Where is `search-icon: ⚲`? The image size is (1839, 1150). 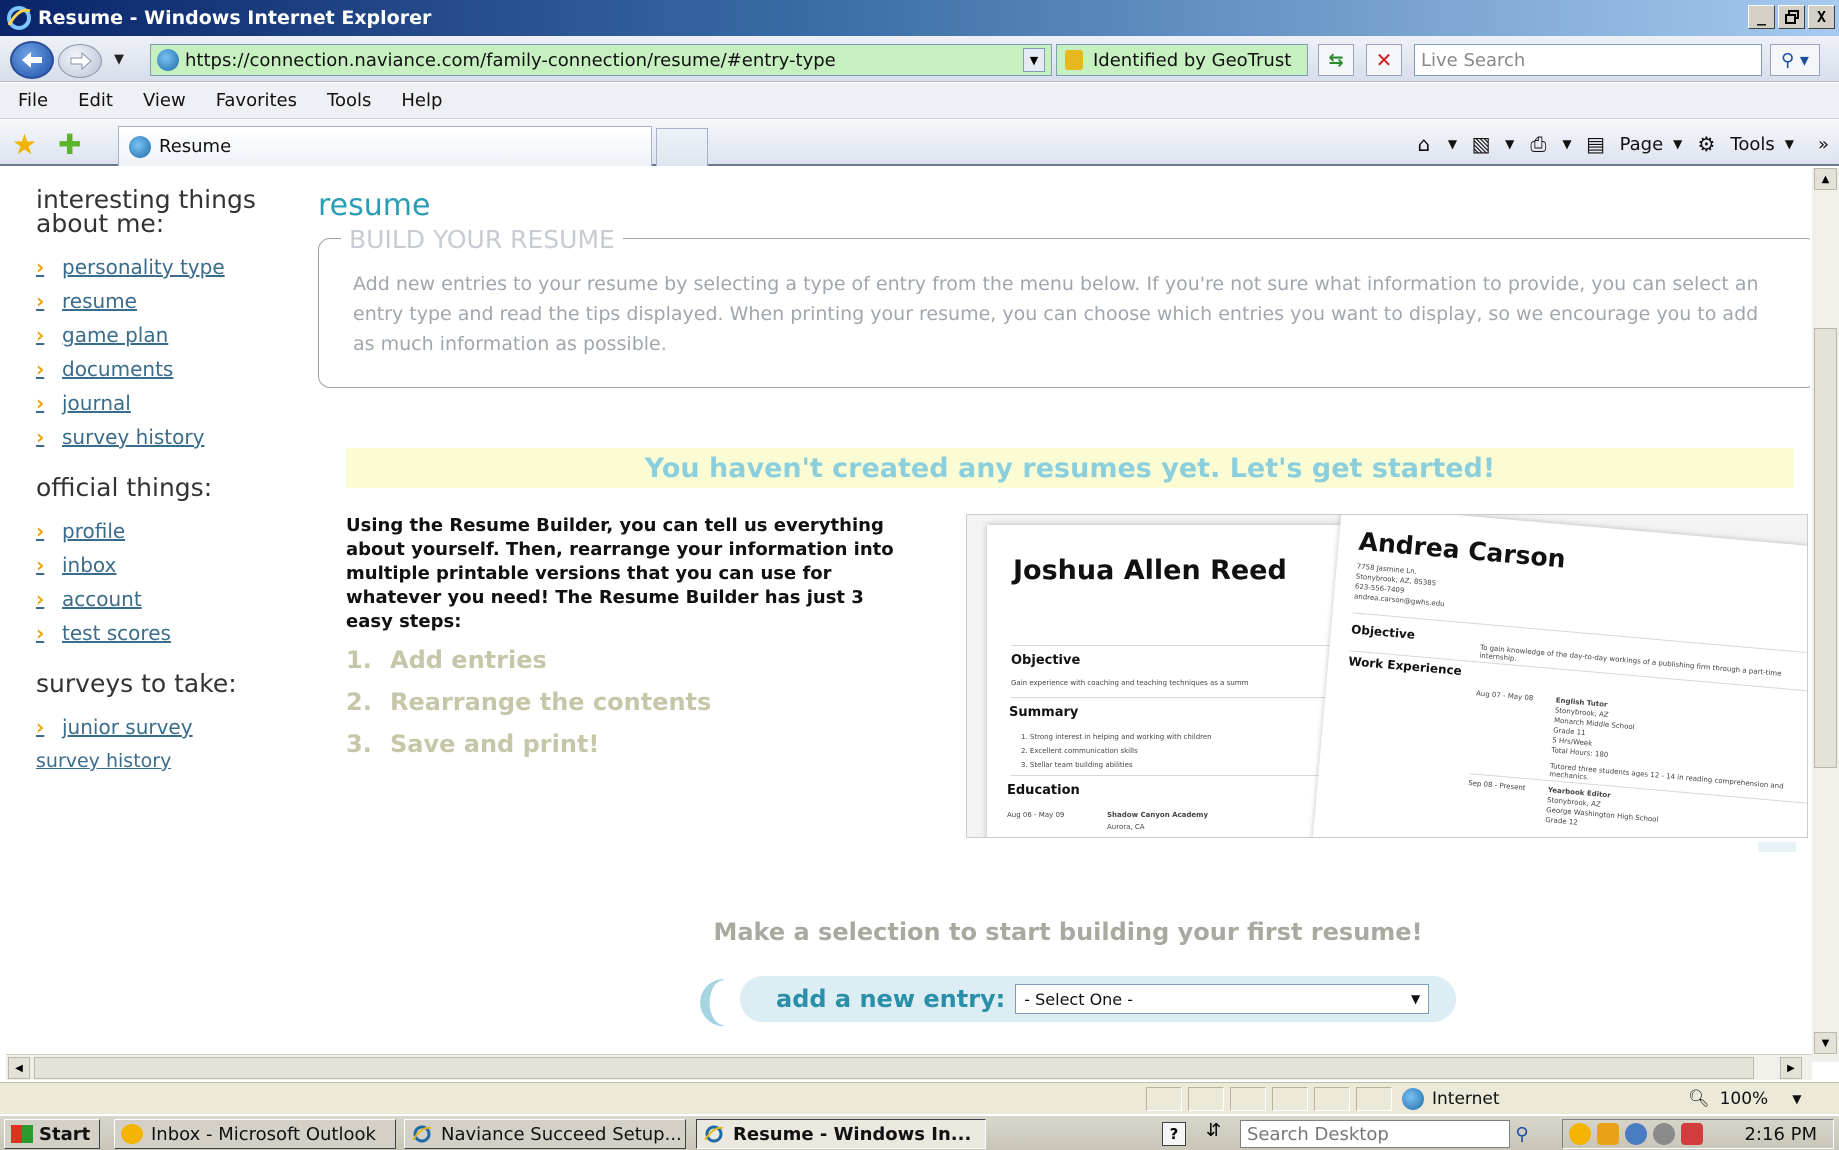 search-icon: ⚲ is located at coordinates (1522, 1134).